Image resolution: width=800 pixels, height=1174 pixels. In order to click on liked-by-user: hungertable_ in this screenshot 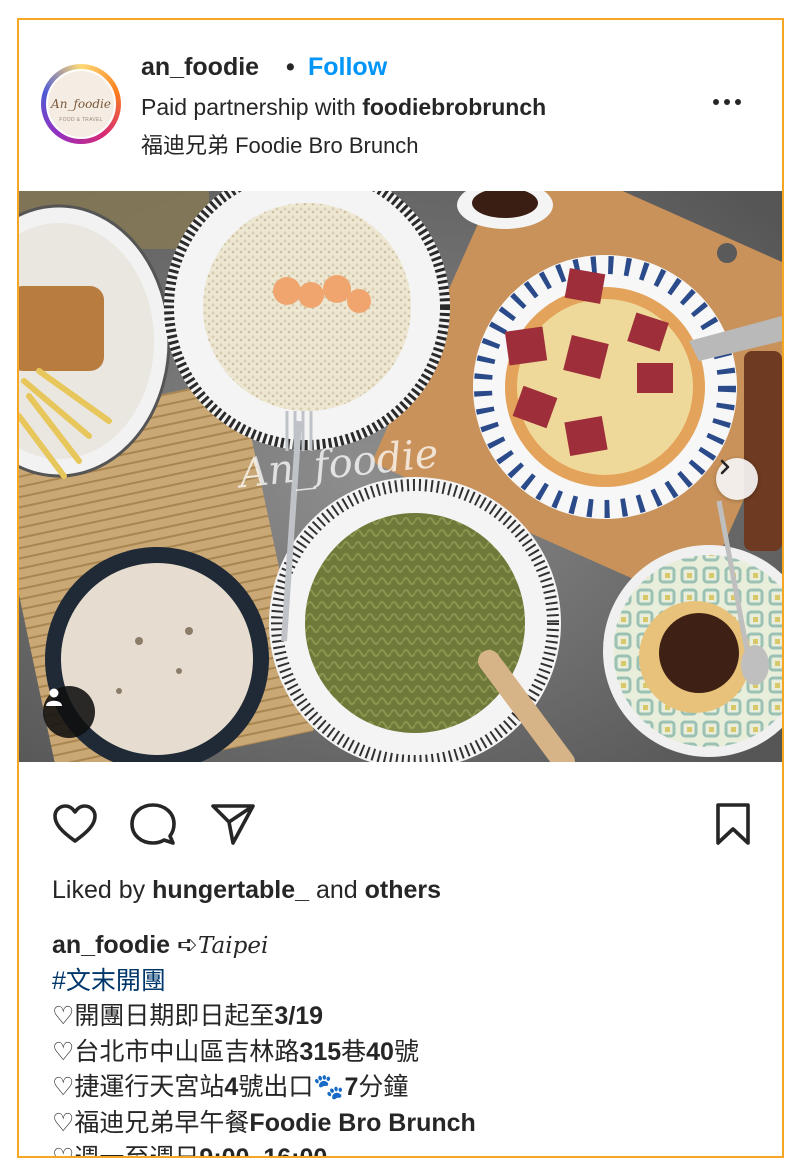, I will do `click(230, 890)`.